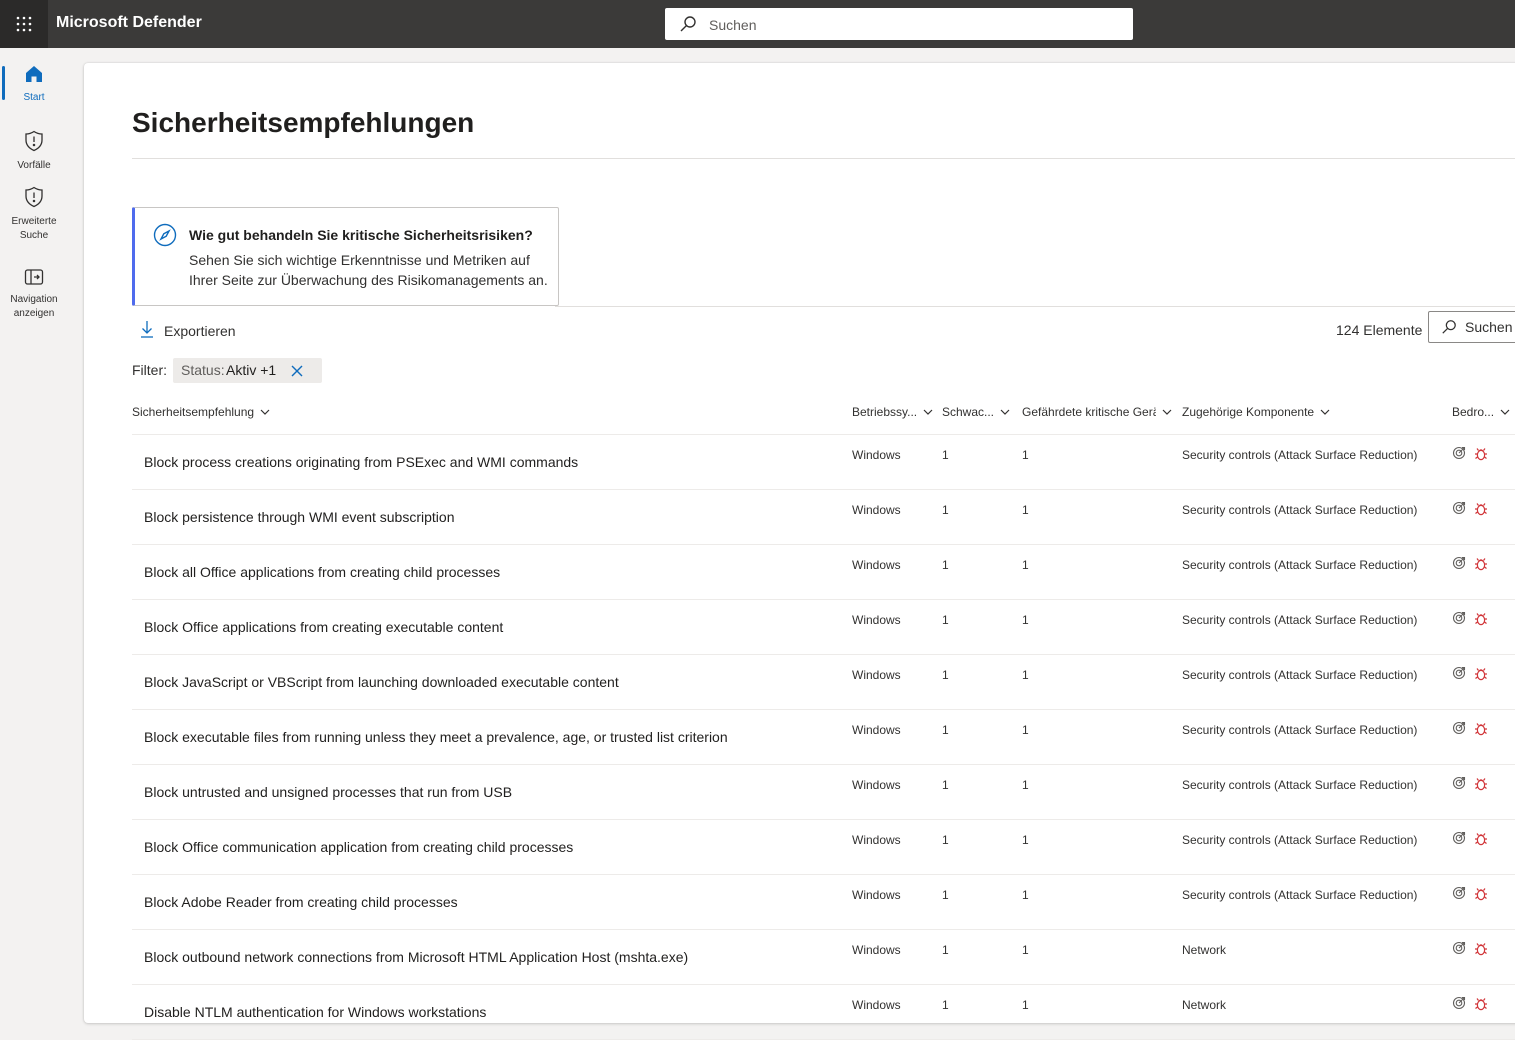  I want to click on nav-label: Erweiterte Suche, so click(34, 228).